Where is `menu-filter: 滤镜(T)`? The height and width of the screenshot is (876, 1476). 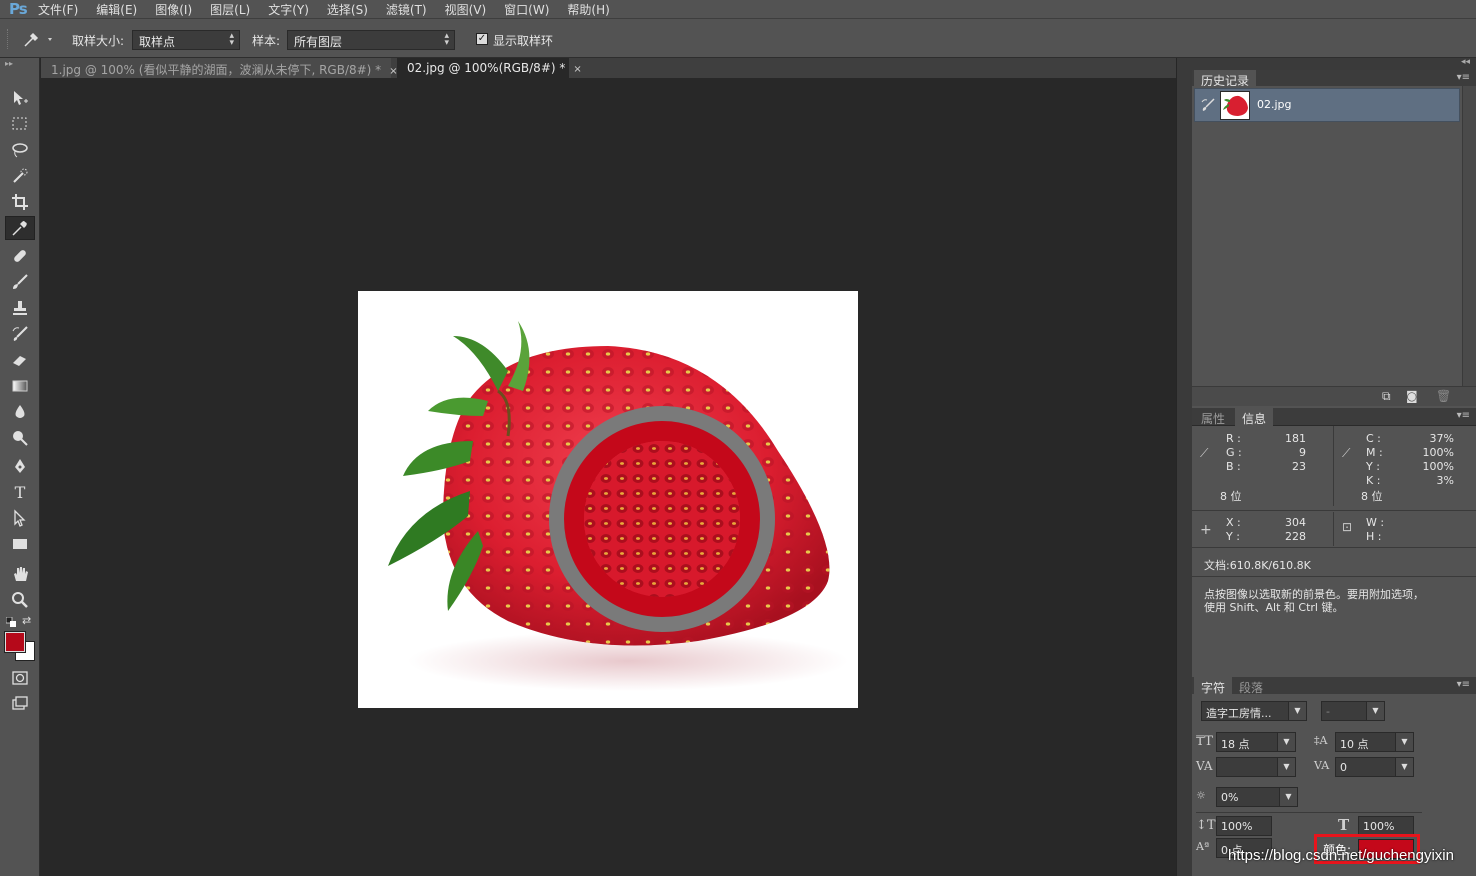 menu-filter: 滤镜(T) is located at coordinates (406, 9).